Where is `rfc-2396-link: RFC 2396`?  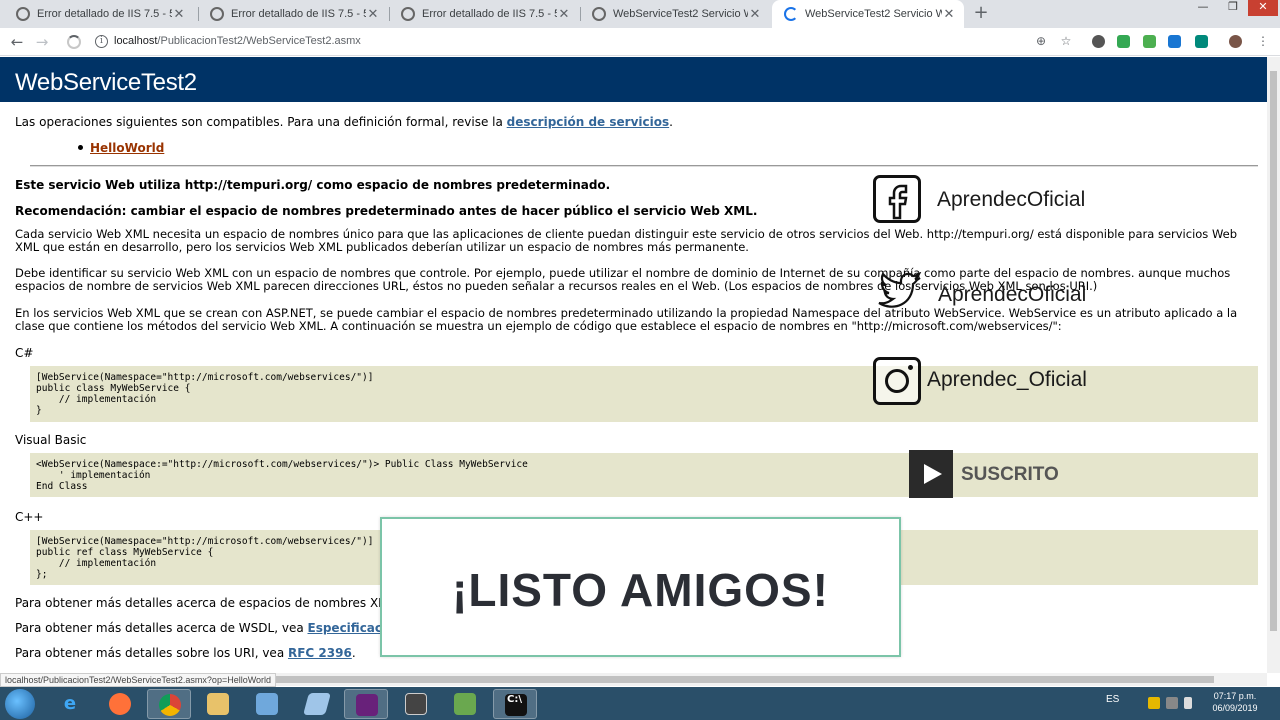 rfc-2396-link: RFC 2396 is located at coordinates (320, 653).